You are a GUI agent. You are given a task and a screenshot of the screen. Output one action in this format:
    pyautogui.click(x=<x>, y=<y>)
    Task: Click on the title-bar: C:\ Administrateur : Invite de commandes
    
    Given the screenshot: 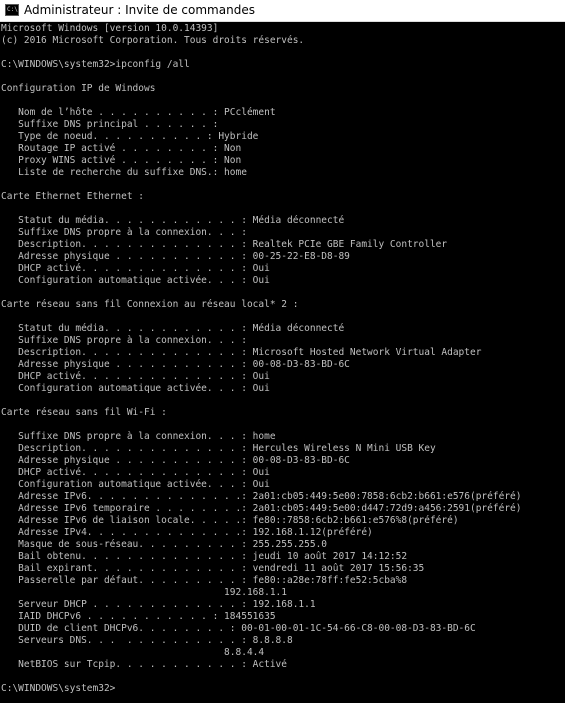 What is the action you would take?
    pyautogui.click(x=282, y=11)
    